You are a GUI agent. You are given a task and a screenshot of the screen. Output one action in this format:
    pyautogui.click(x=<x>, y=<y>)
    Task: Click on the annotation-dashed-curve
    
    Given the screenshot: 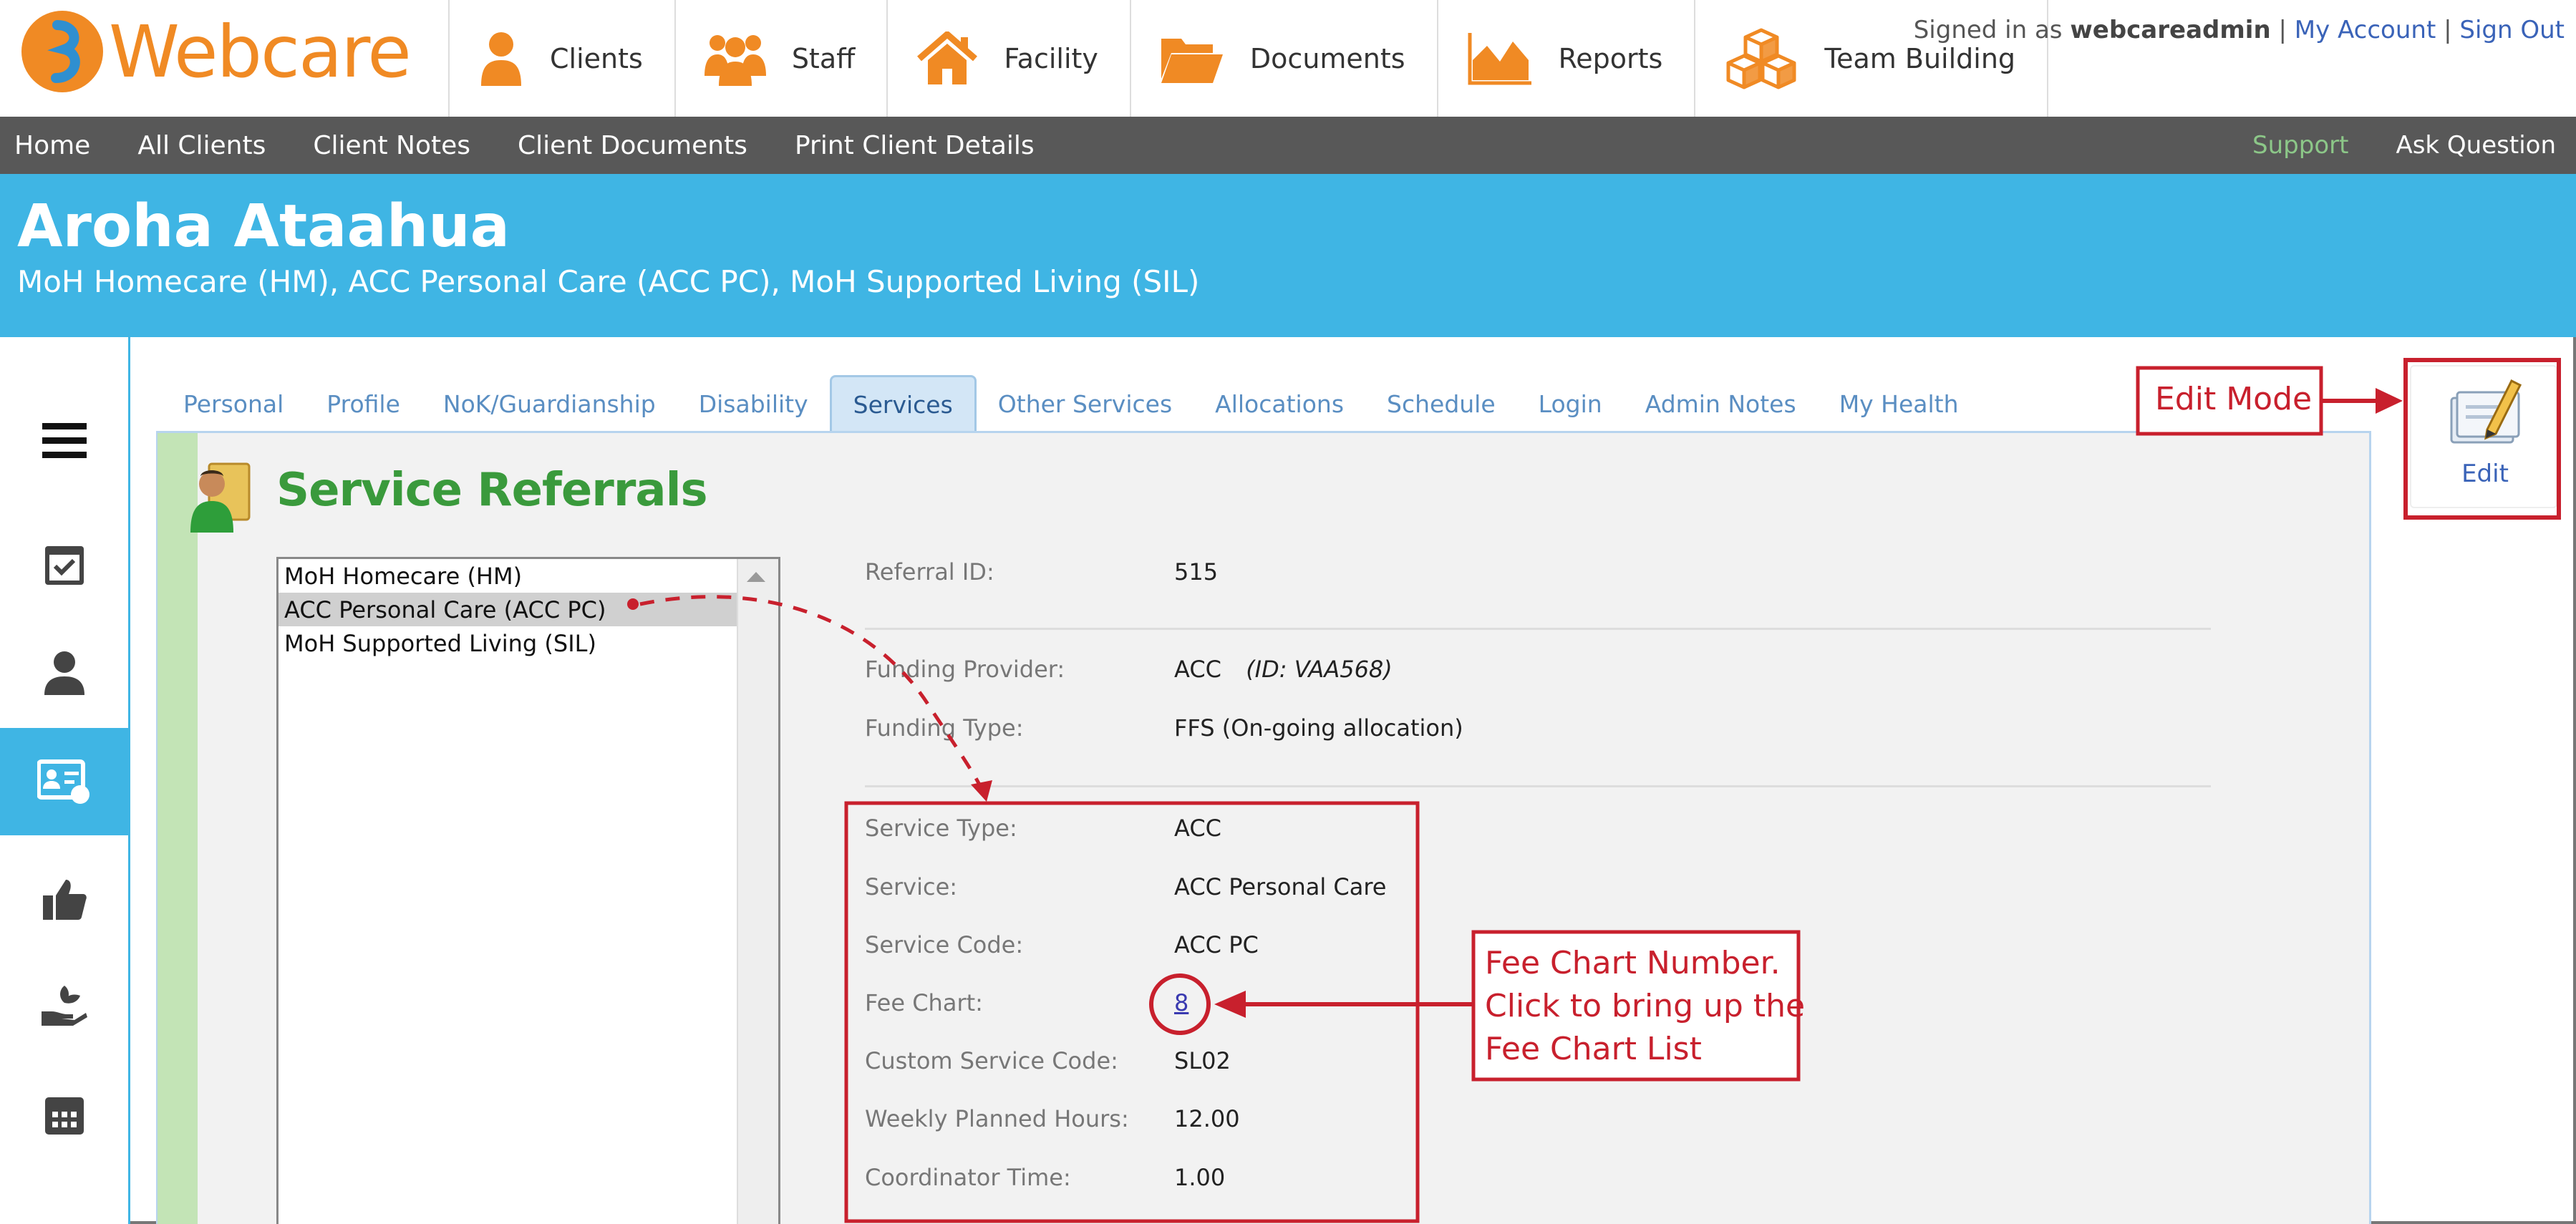 What is the action you would take?
    pyautogui.click(x=811, y=692)
    